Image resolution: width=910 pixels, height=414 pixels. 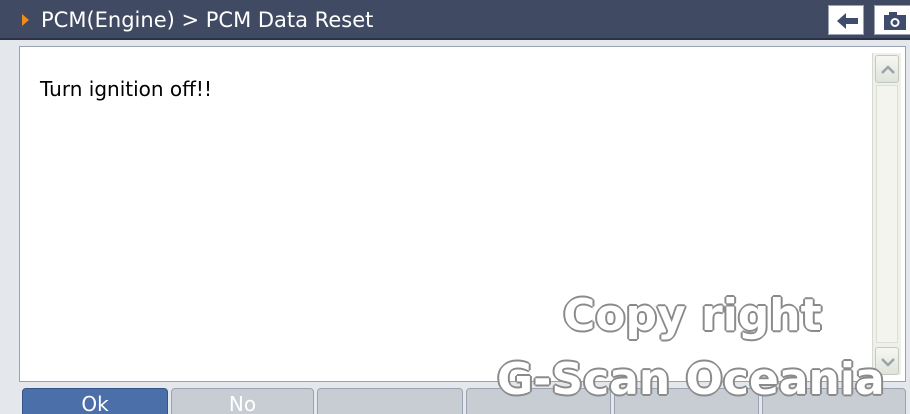 I want to click on back-button, so click(x=846, y=20).